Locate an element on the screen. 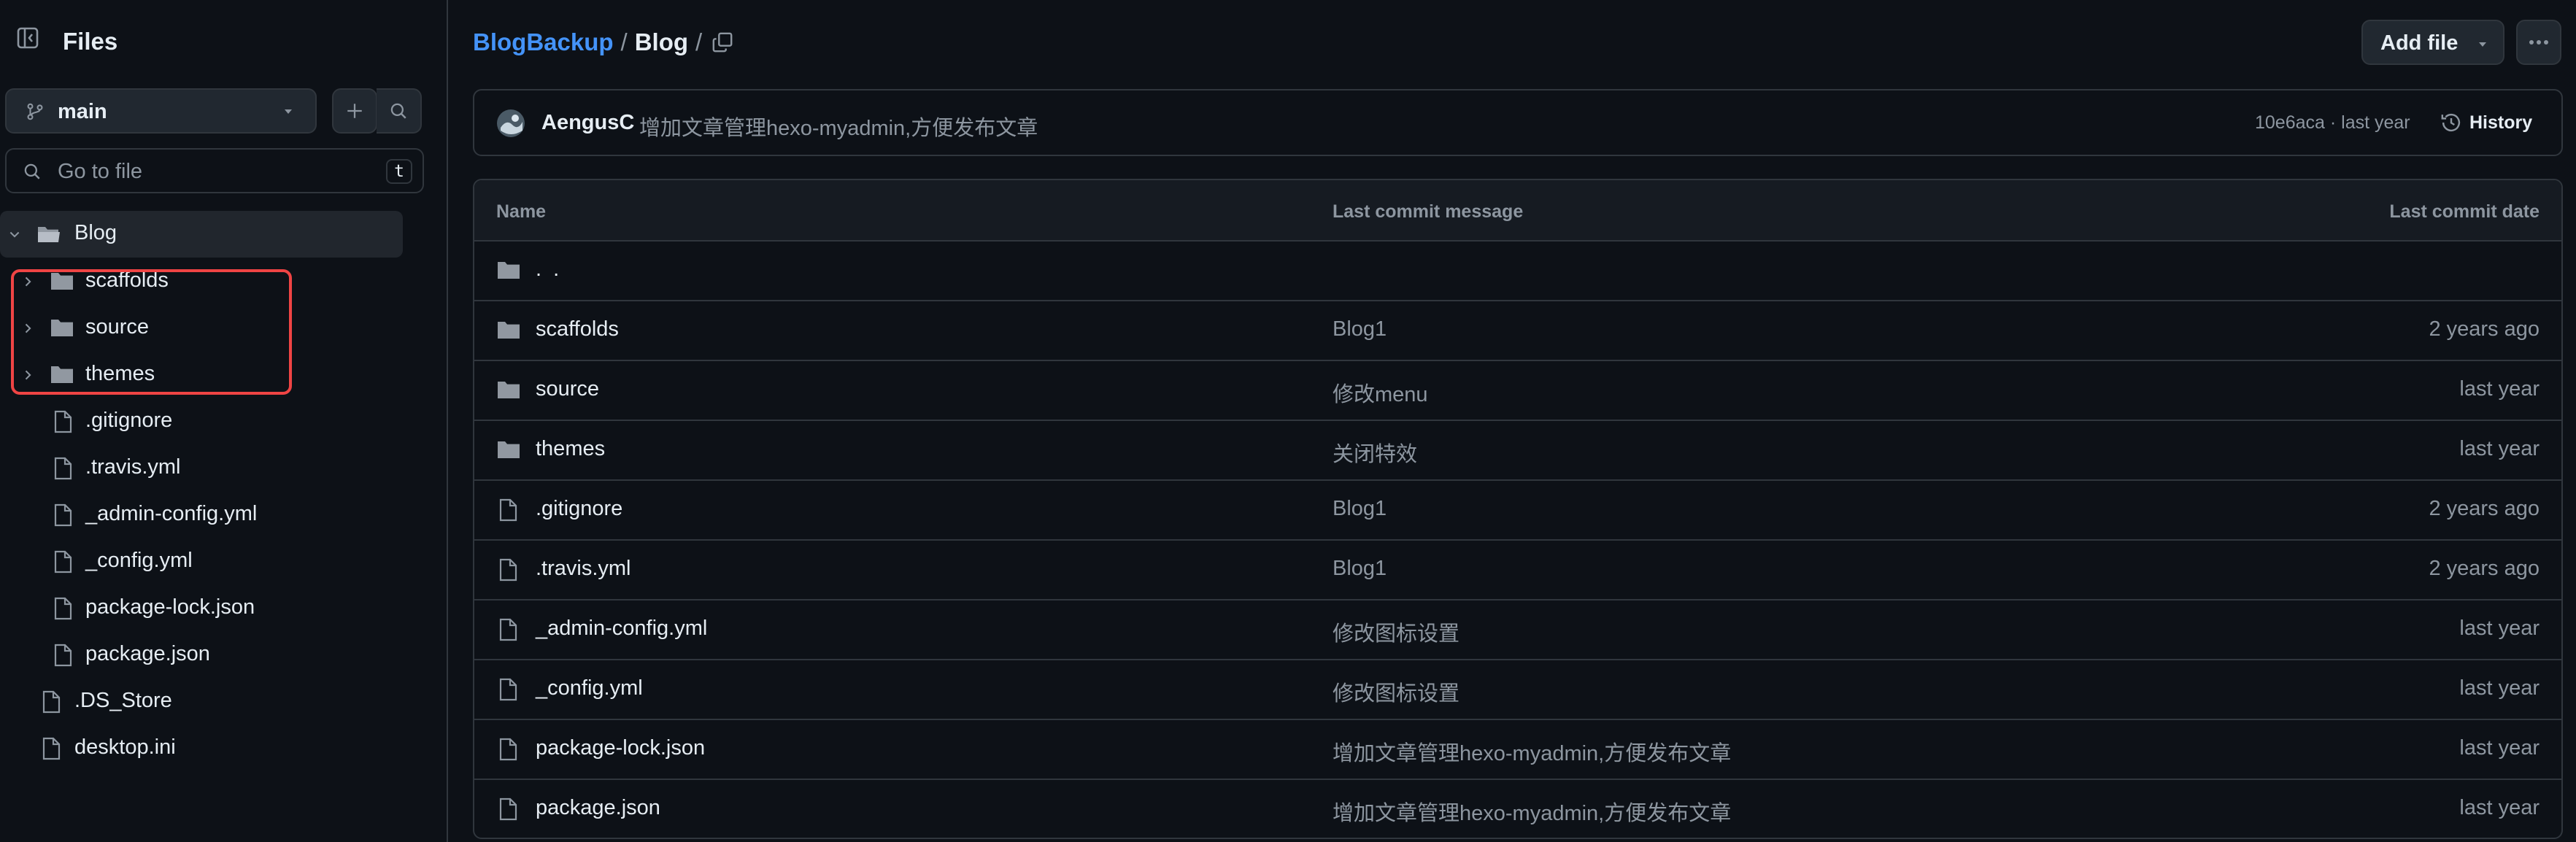  file-name-link: package-lock.json is located at coordinates (621, 748).